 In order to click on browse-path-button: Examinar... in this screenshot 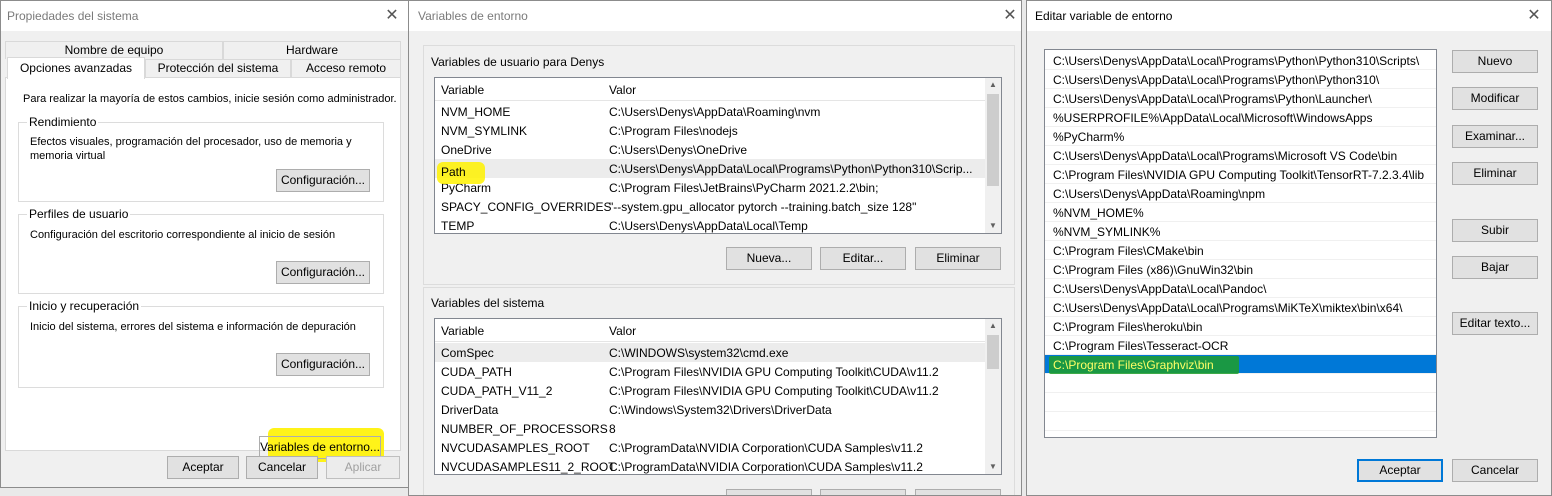, I will do `click(1495, 136)`.